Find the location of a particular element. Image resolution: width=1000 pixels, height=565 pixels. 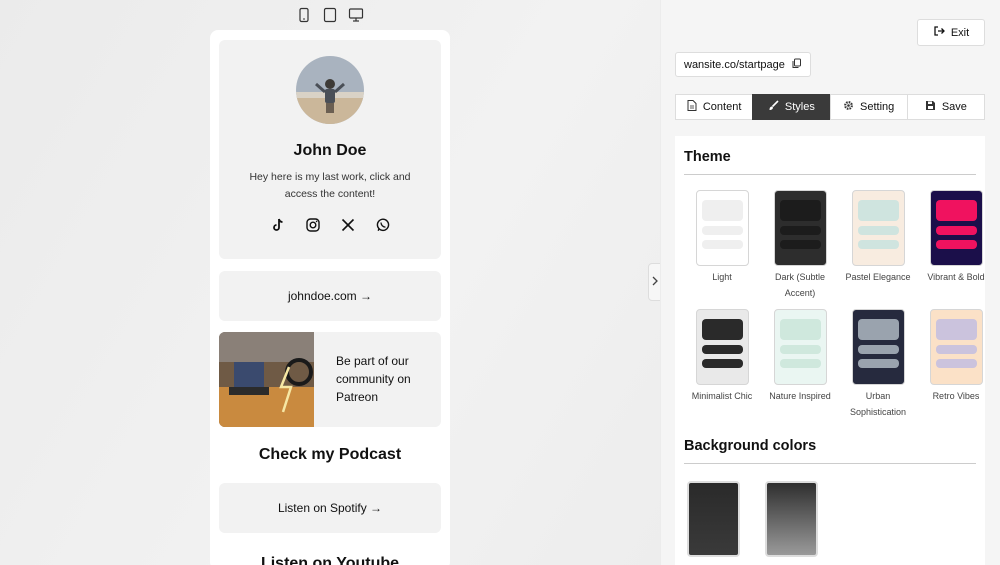

theme-option: Dark (Subtle Accent) is located at coordinates (800, 245).